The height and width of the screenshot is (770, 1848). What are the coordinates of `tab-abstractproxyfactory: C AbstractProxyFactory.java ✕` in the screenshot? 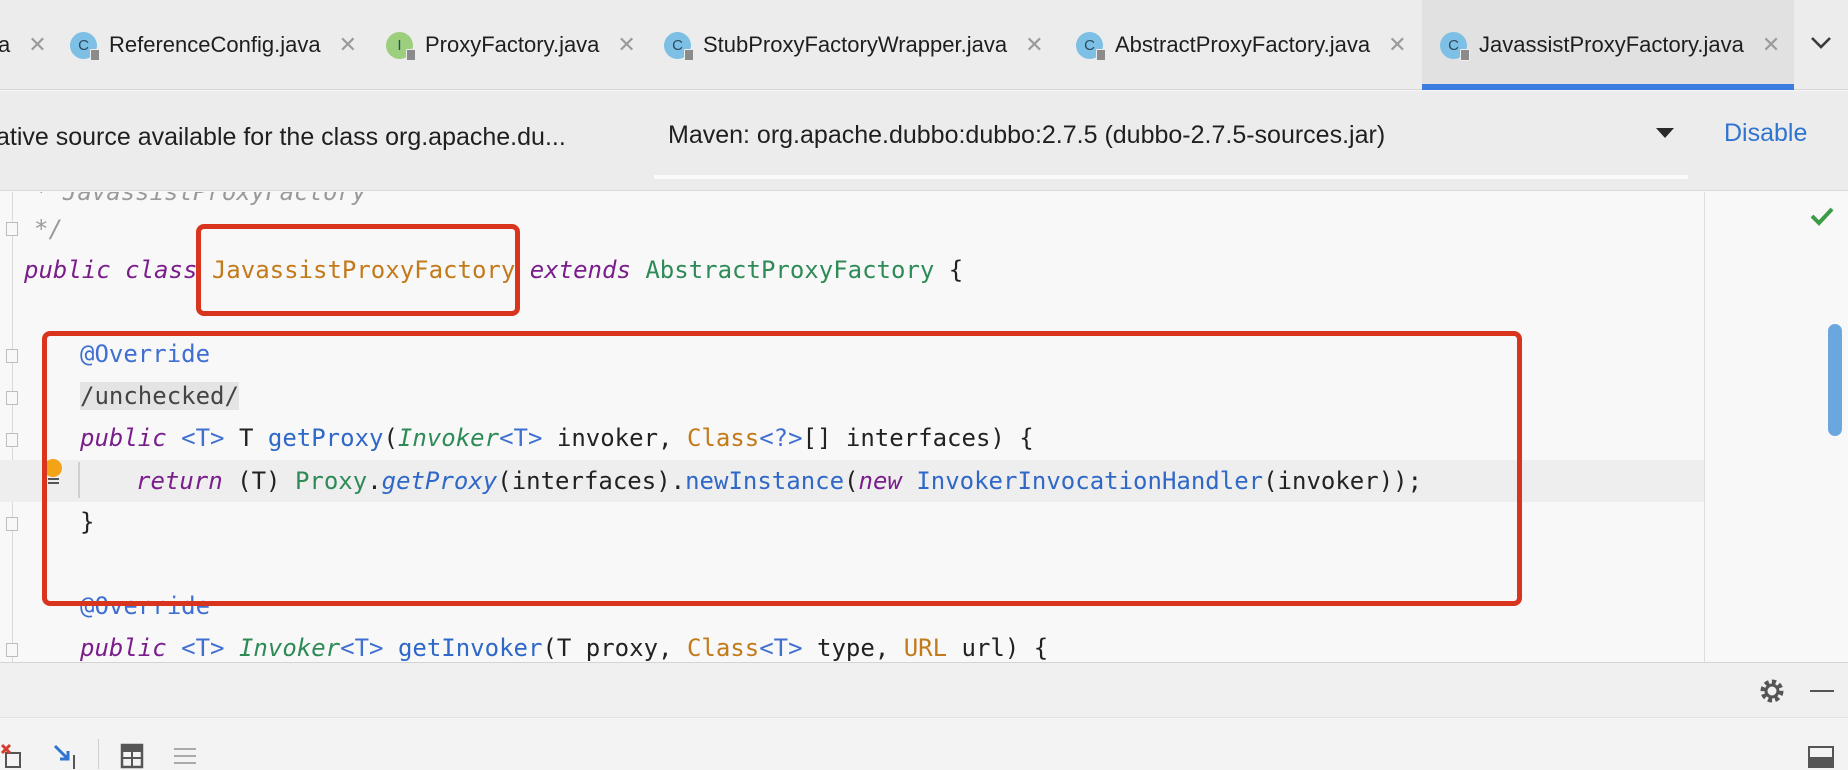 It's located at (1241, 45).